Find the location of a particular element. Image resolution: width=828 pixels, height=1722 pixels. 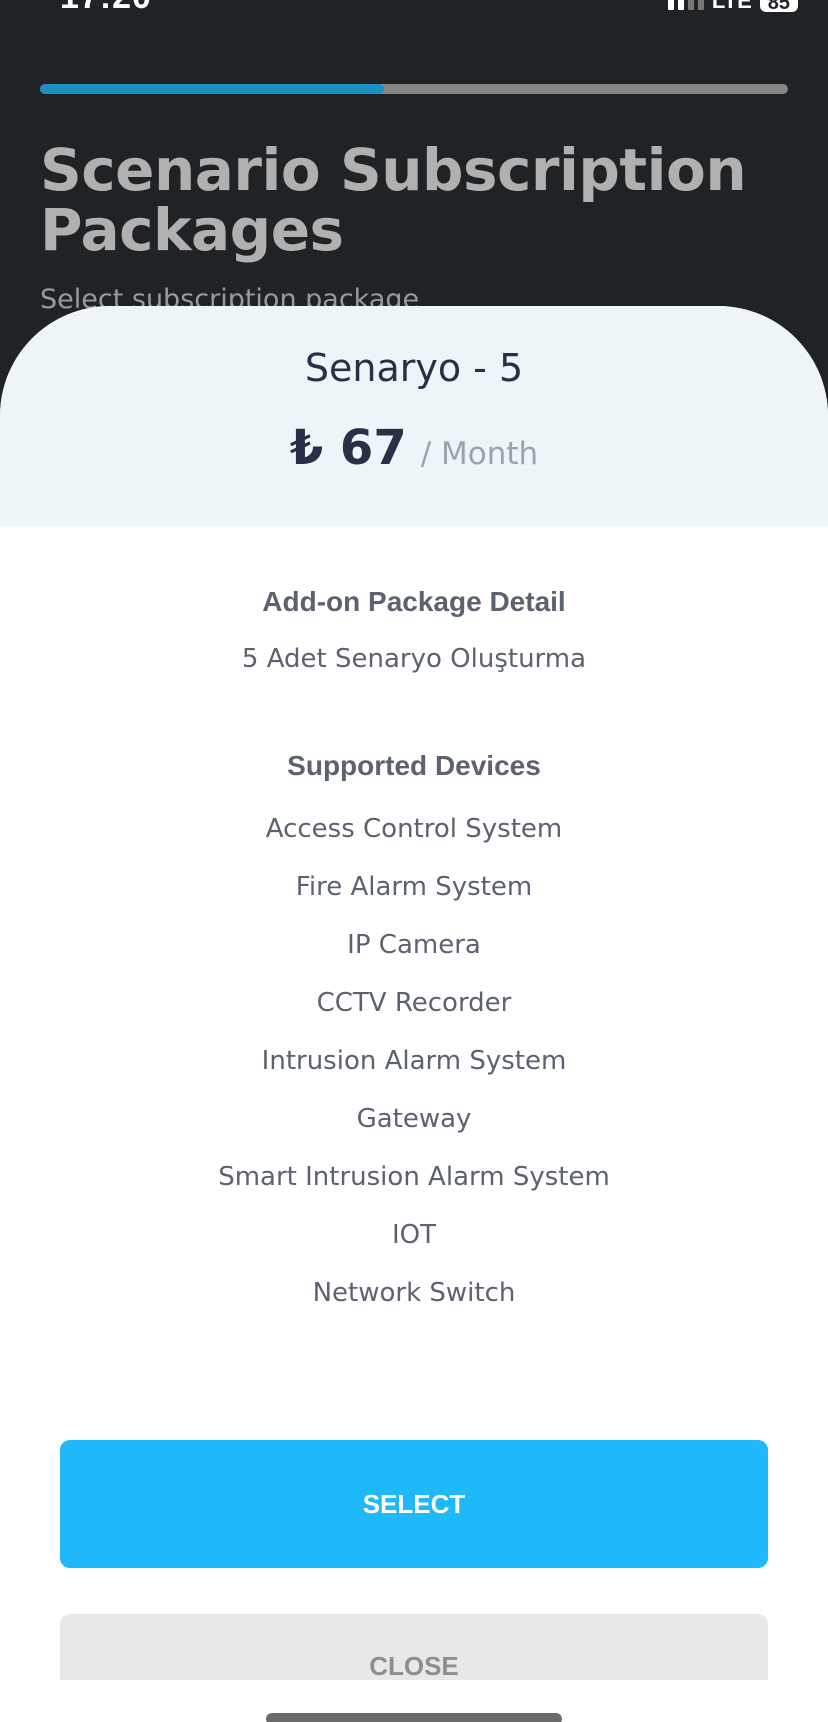

detail-heading: Add-on Package Detail is located at coordinates (414, 601).